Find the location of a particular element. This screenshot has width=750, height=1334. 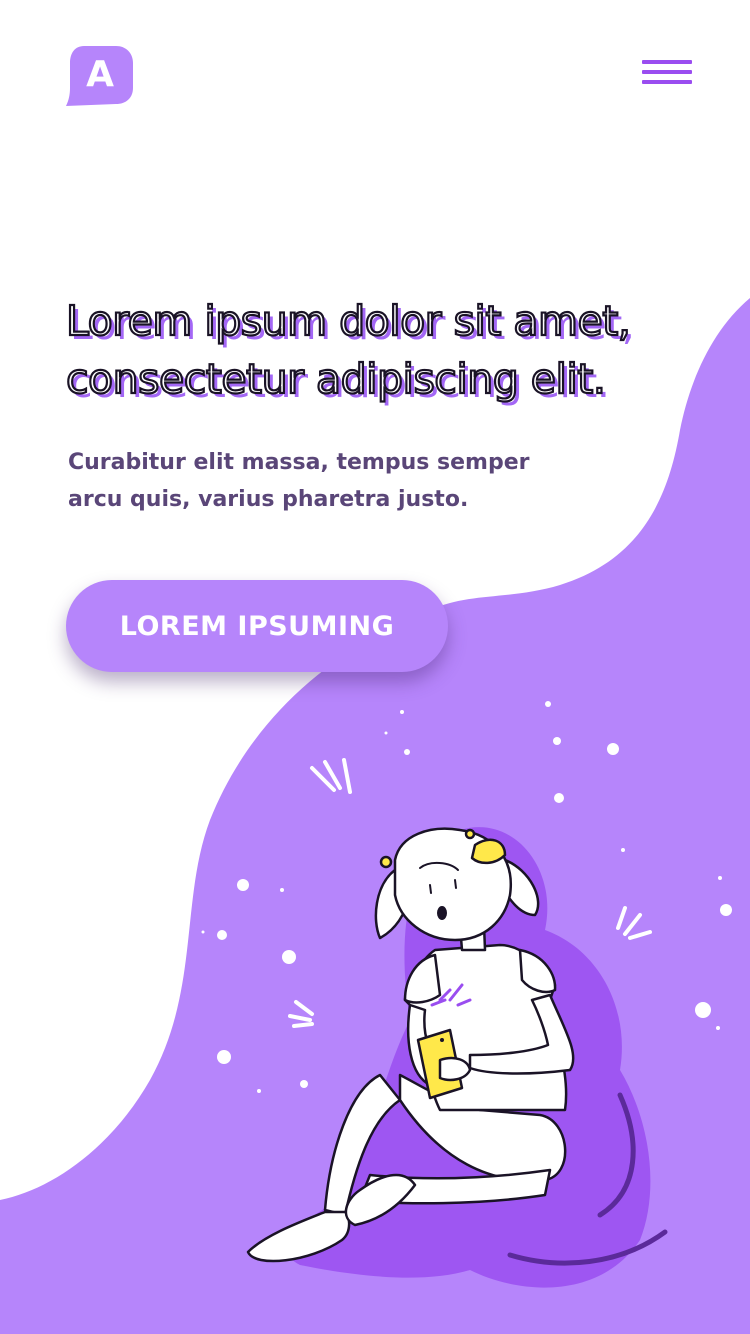

logo-letter: A is located at coordinates (100, 74).